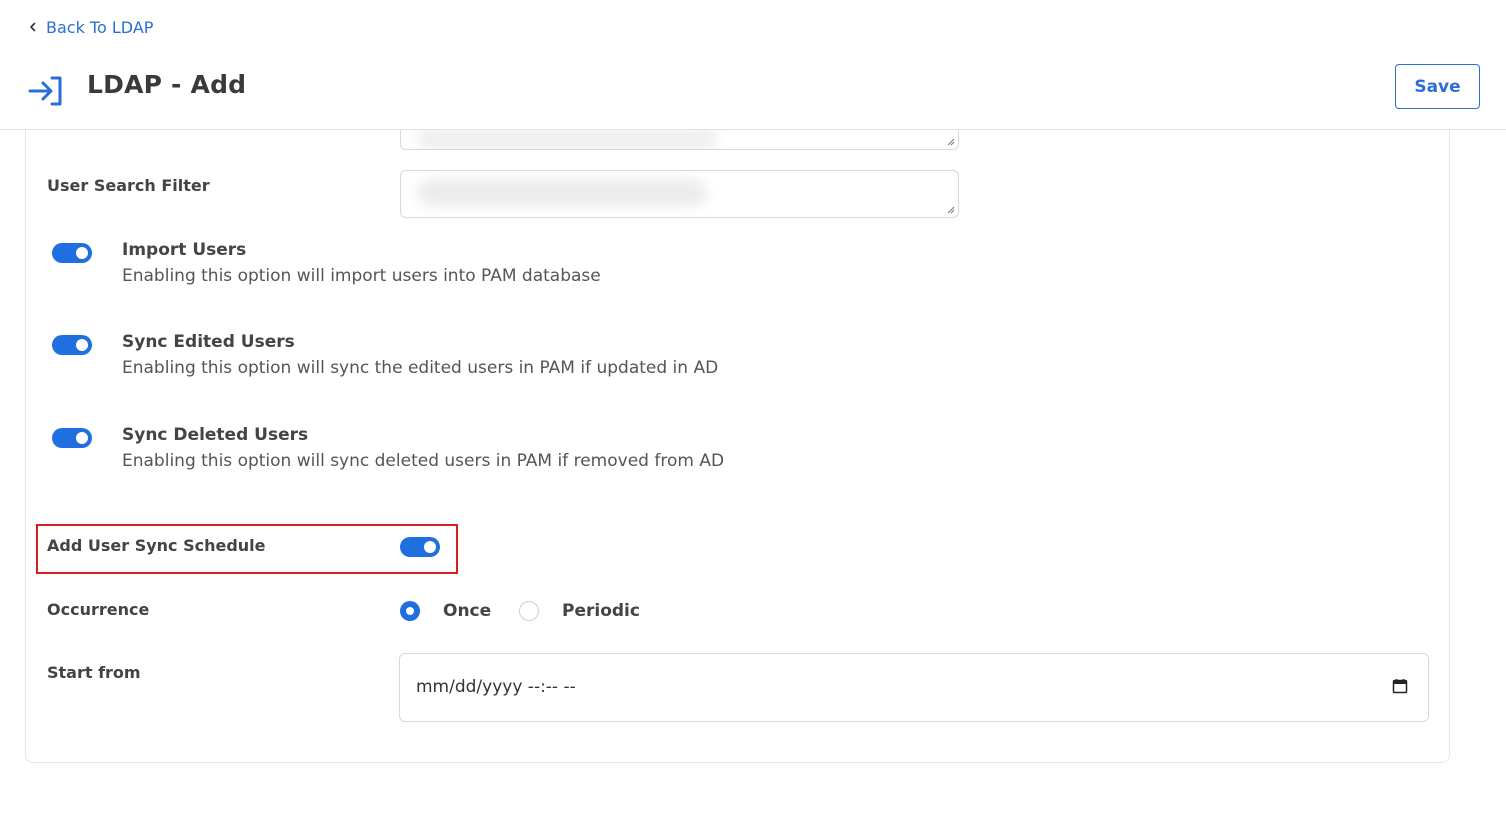  What do you see at coordinates (215, 435) in the screenshot?
I see `sync-deleted-users-title: Sync Deleted Users` at bounding box center [215, 435].